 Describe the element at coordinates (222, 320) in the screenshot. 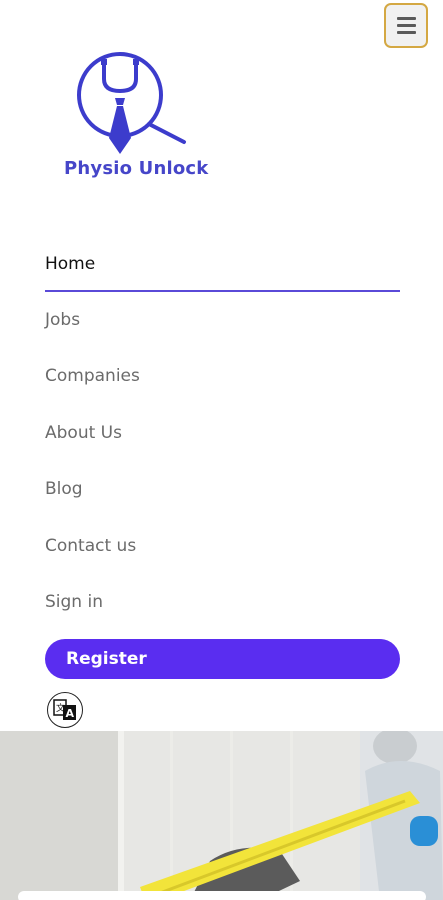

I see `nav-item-jobs: Jobs` at that location.